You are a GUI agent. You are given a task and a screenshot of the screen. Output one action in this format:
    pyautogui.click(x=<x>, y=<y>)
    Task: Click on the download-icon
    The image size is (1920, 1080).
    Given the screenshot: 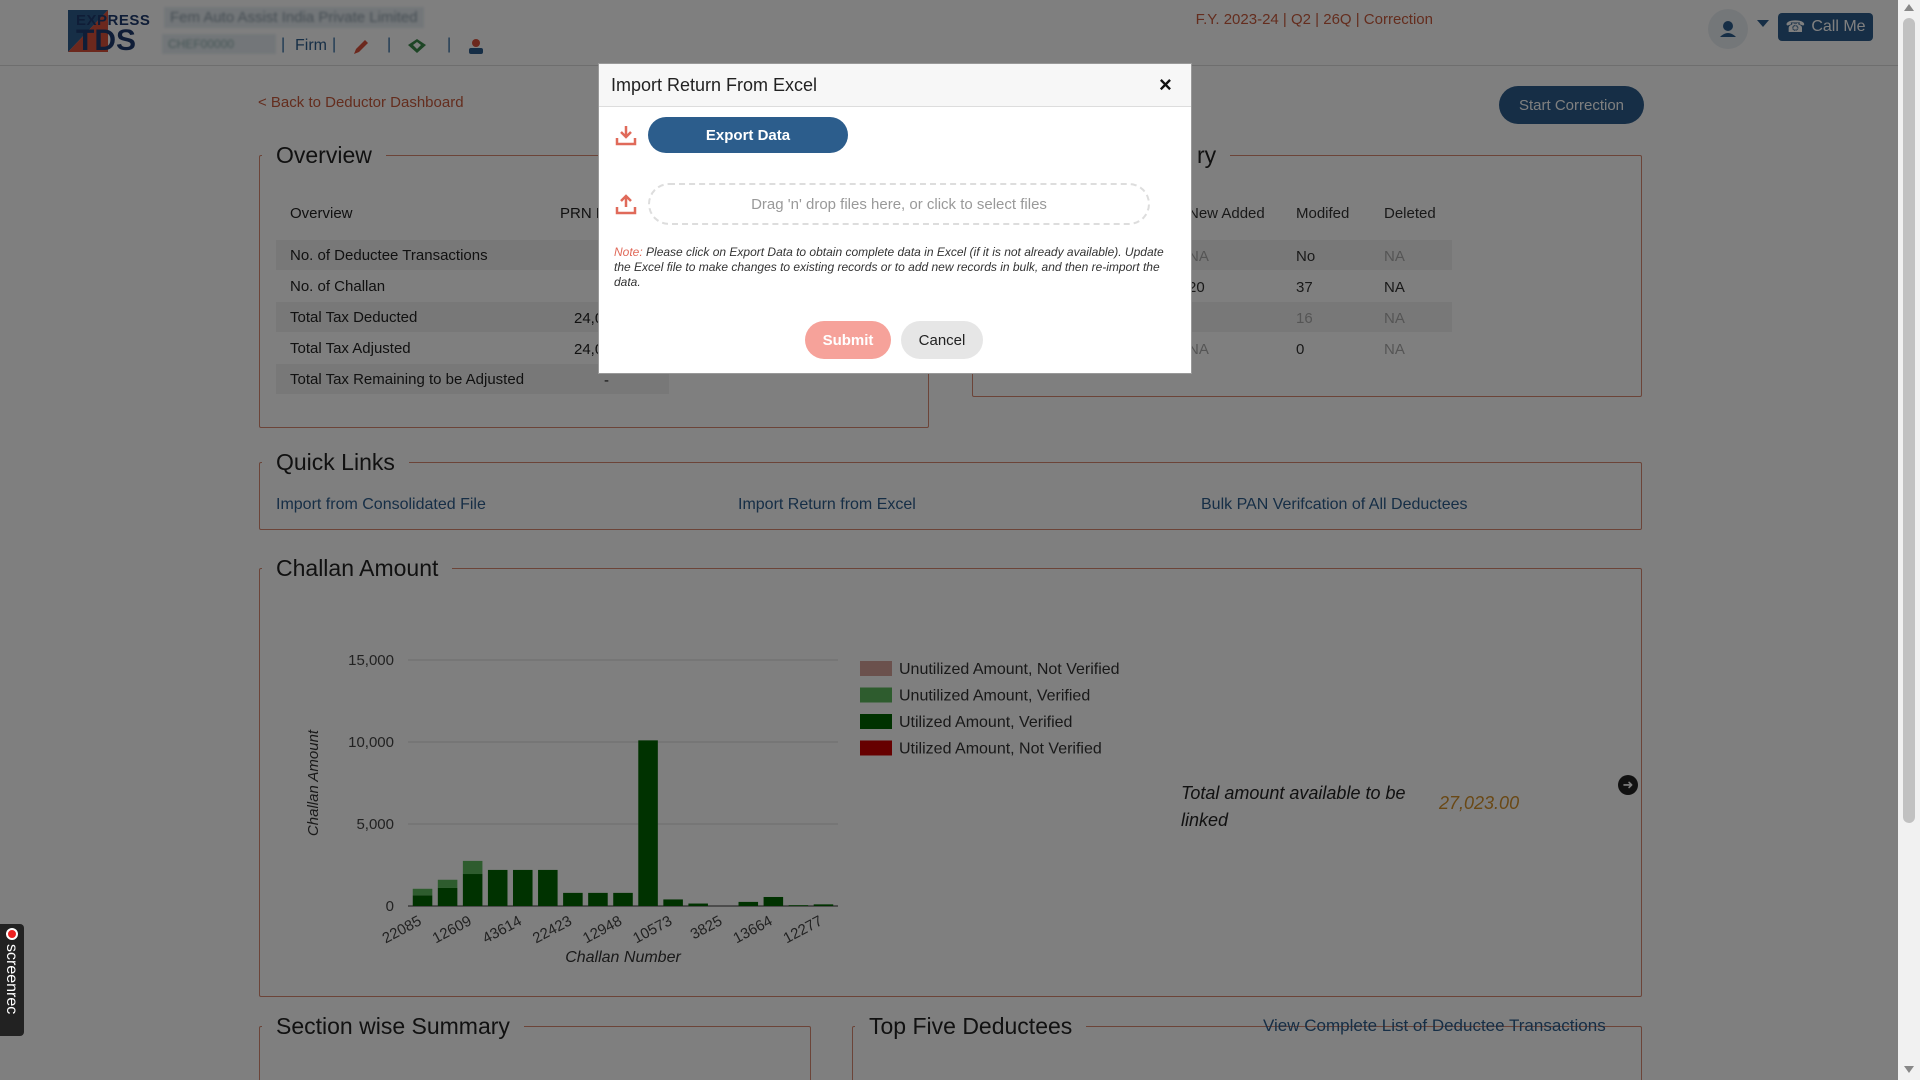 What is the action you would take?
    pyautogui.click(x=626, y=135)
    